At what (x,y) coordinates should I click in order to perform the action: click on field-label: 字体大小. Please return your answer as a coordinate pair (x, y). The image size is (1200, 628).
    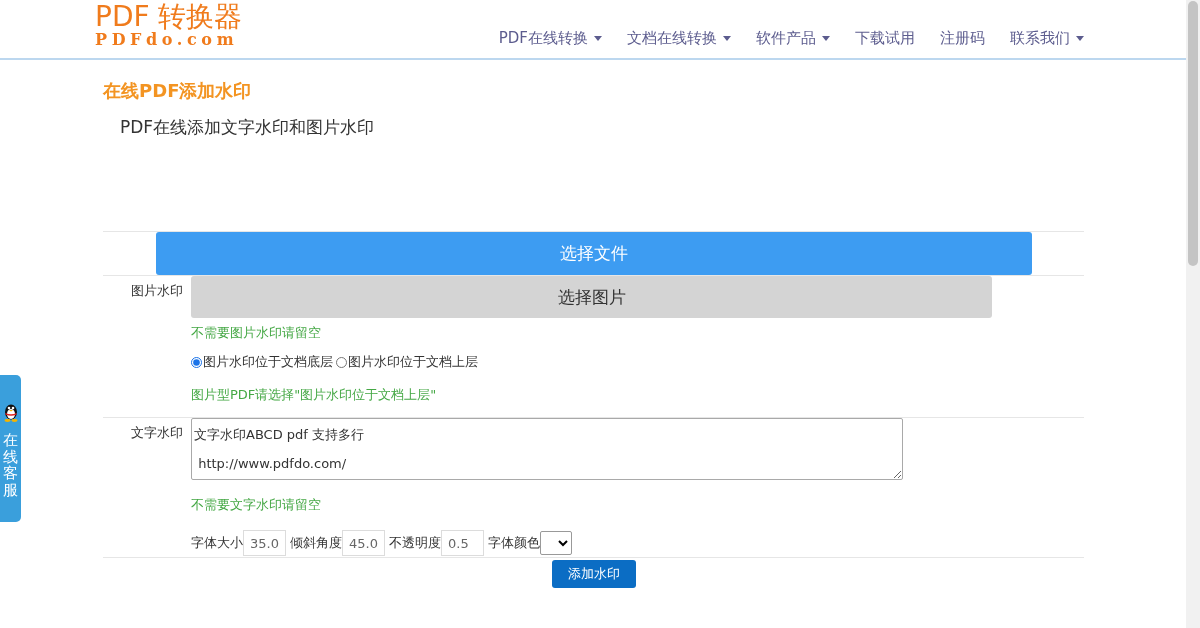
    Looking at the image, I should click on (217, 543).